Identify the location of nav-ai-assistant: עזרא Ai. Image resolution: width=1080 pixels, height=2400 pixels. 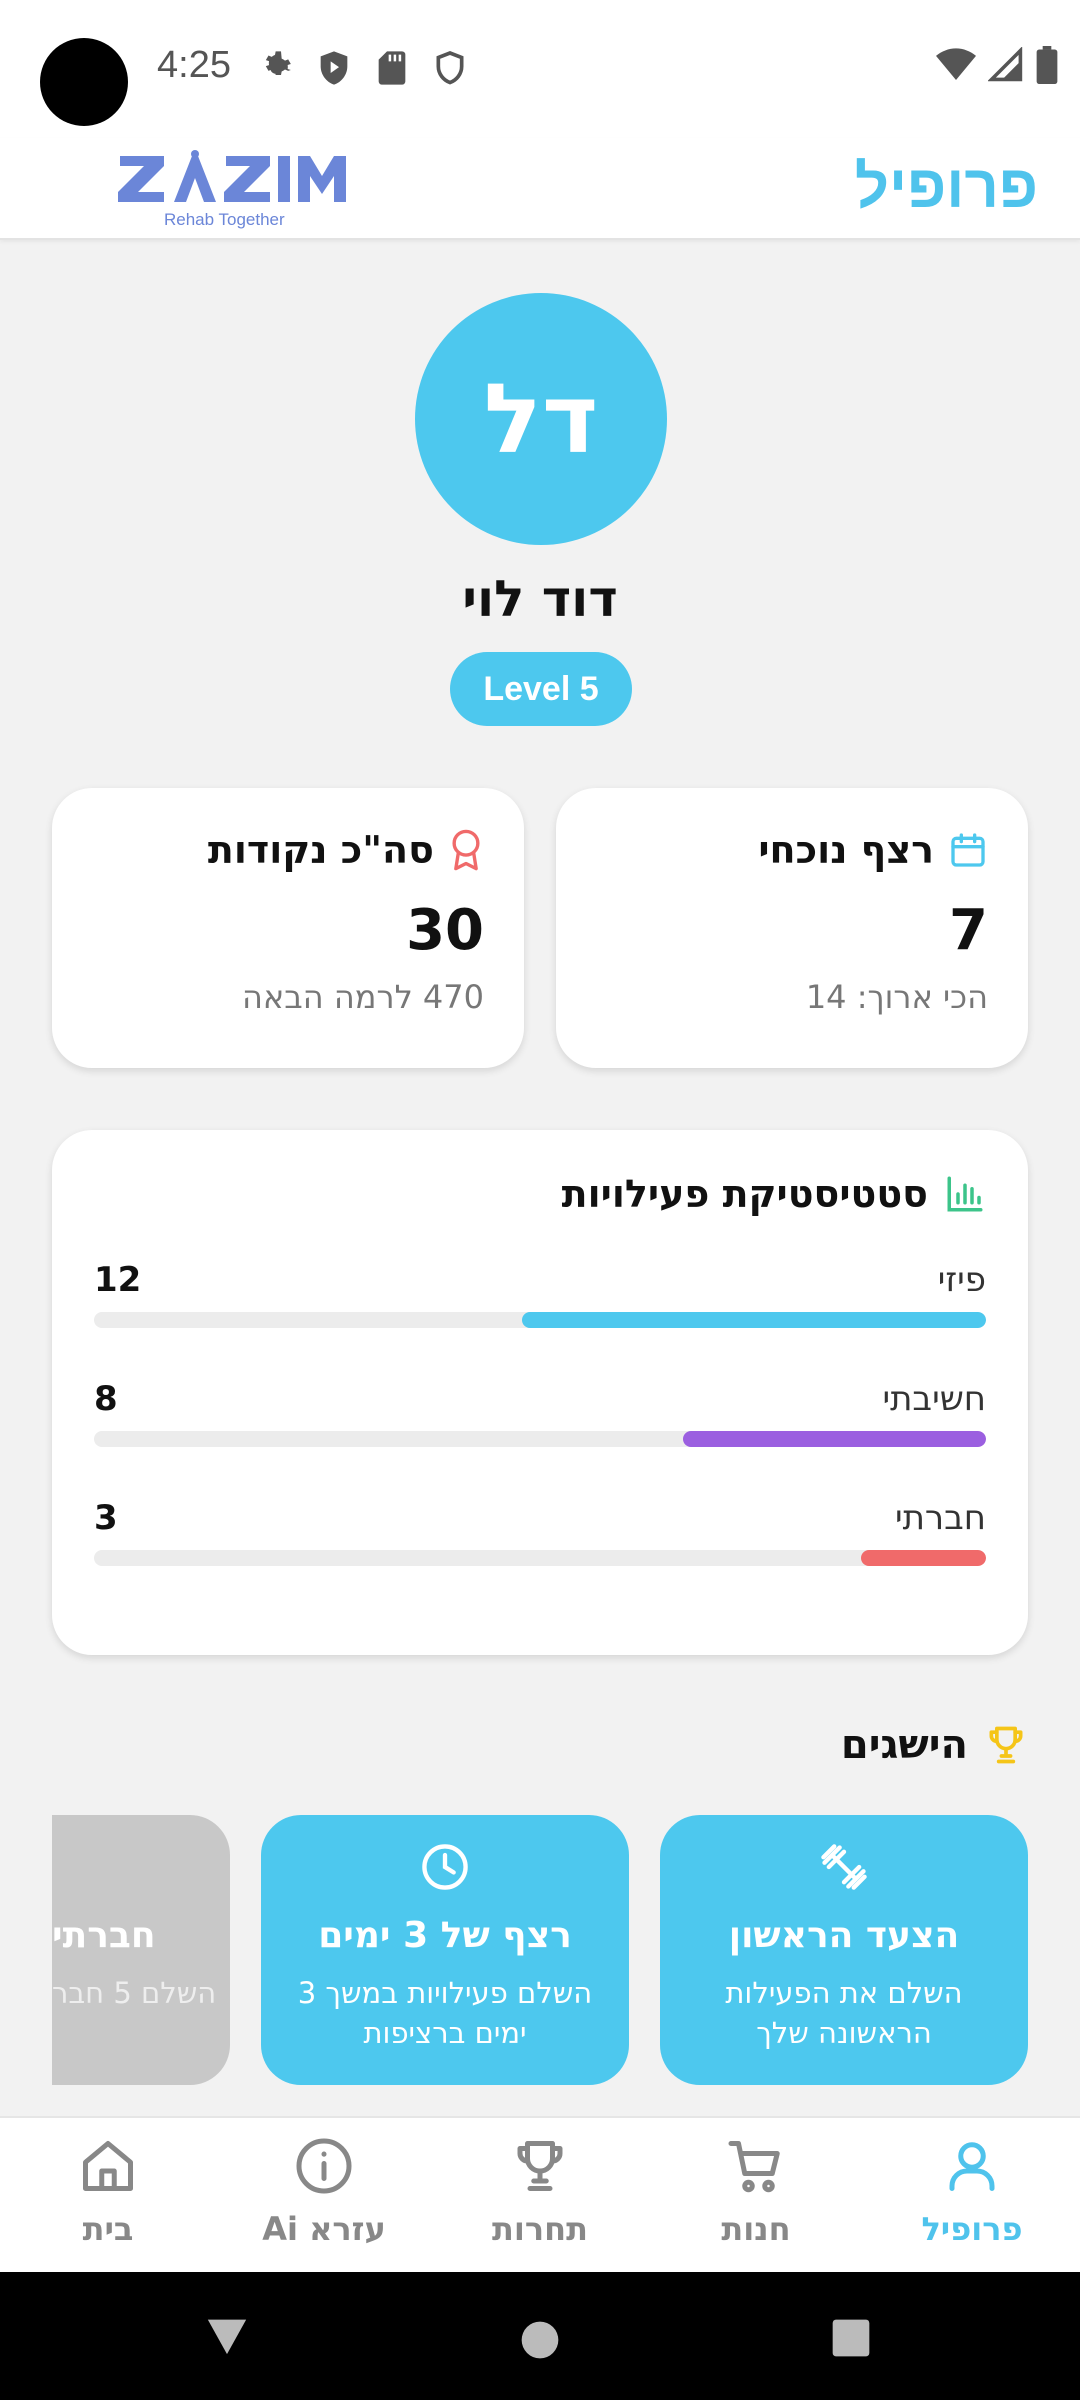
(324, 2196).